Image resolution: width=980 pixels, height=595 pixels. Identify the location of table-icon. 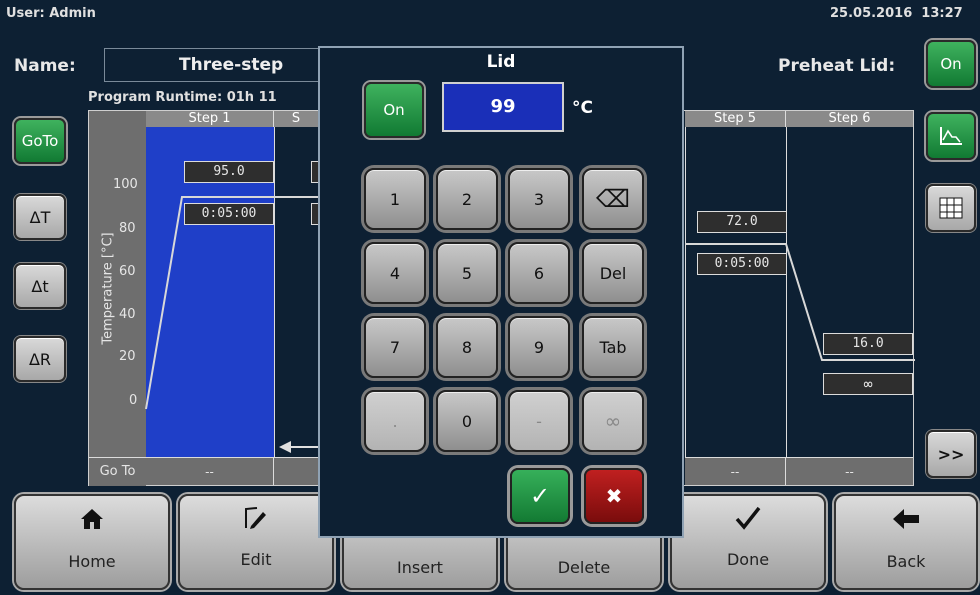
(951, 208).